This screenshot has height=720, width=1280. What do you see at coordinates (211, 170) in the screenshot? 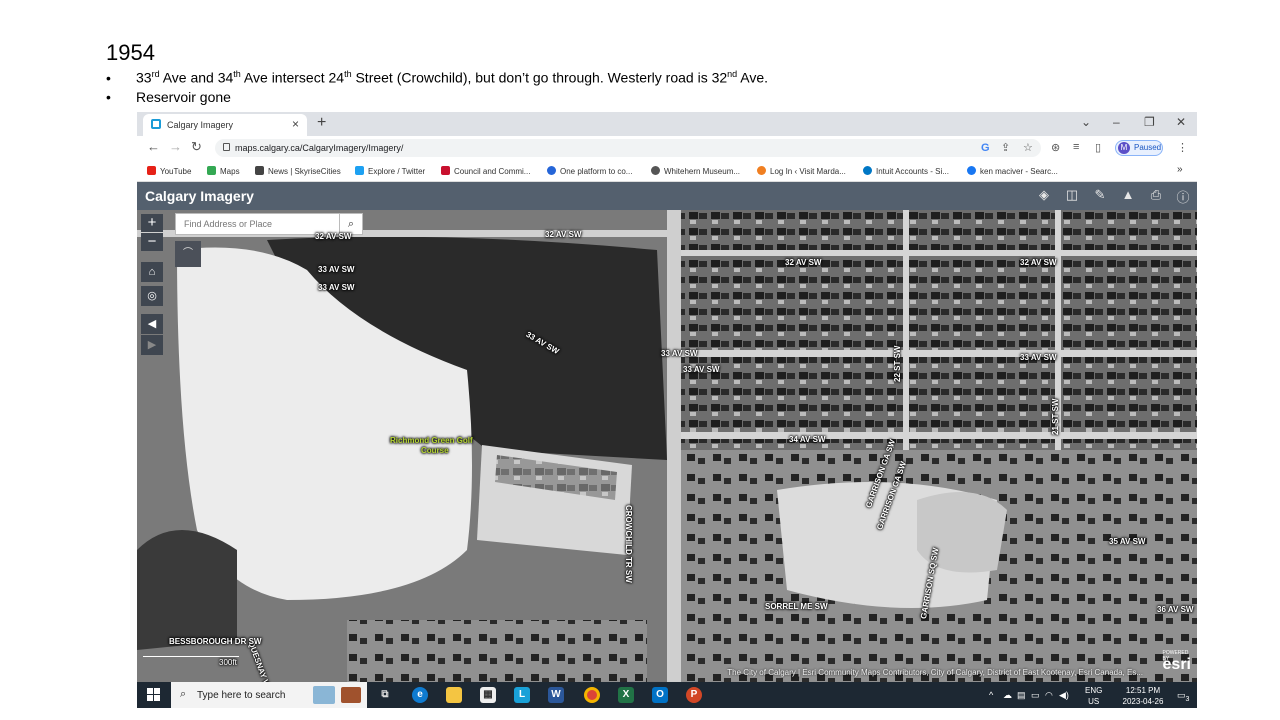
I see `maps-icon` at bounding box center [211, 170].